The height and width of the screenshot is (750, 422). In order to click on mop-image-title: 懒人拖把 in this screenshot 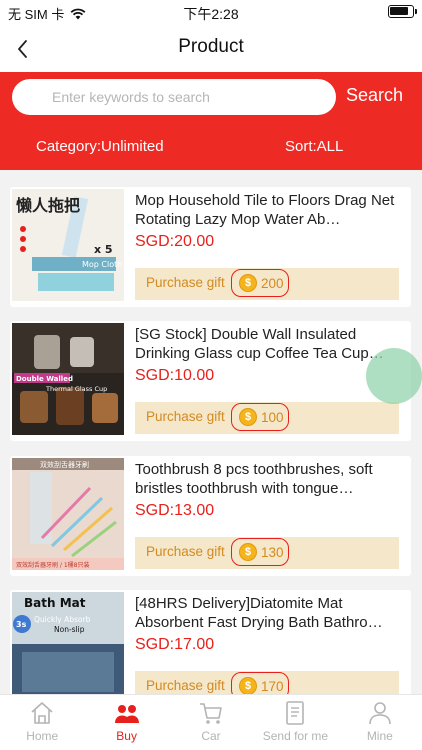, I will do `click(48, 205)`.